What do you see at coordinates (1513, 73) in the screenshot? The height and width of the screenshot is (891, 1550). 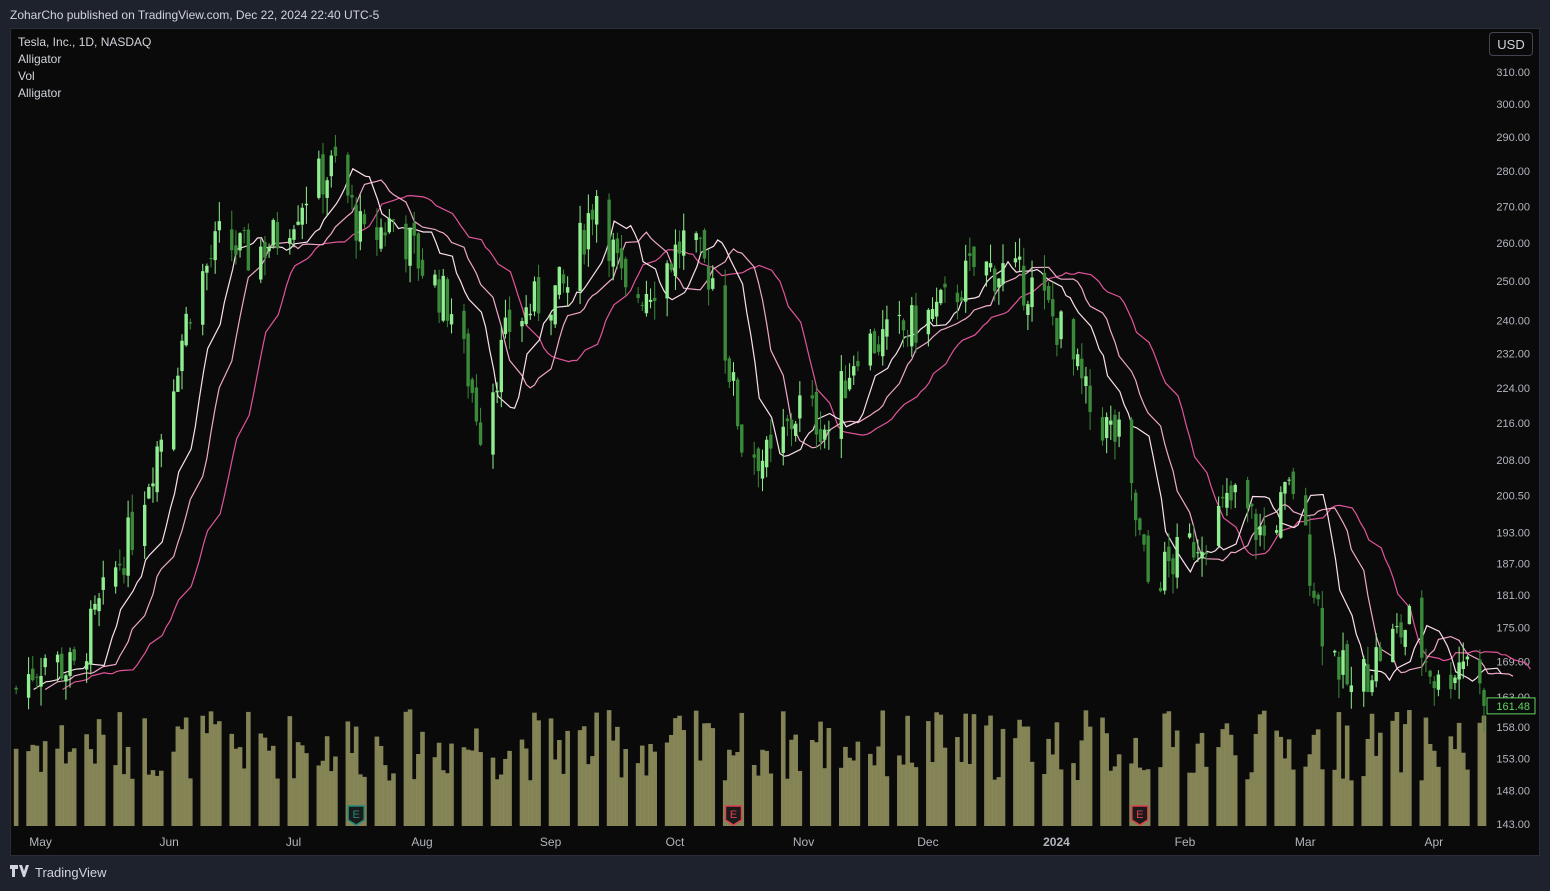 I see `price-tick-label: 310.00` at bounding box center [1513, 73].